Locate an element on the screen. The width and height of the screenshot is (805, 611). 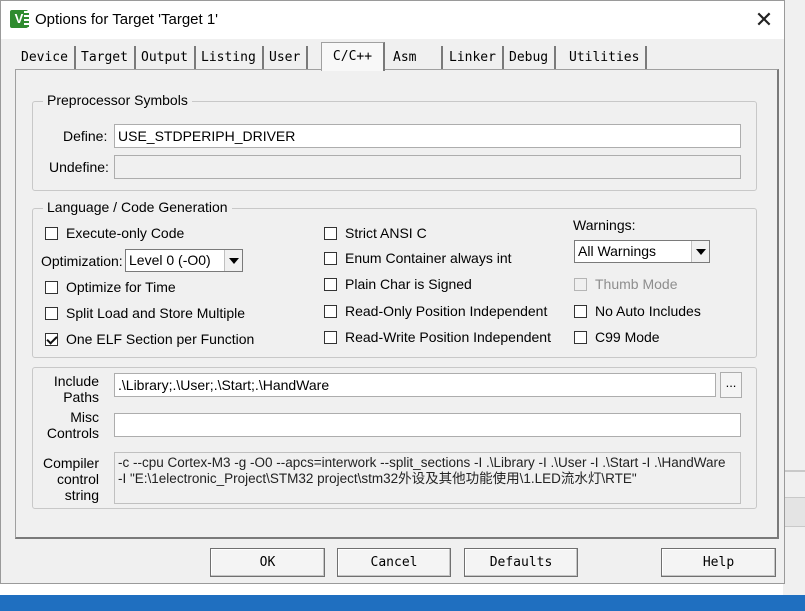
undefine-label: Undefine: is located at coordinates (79, 167).